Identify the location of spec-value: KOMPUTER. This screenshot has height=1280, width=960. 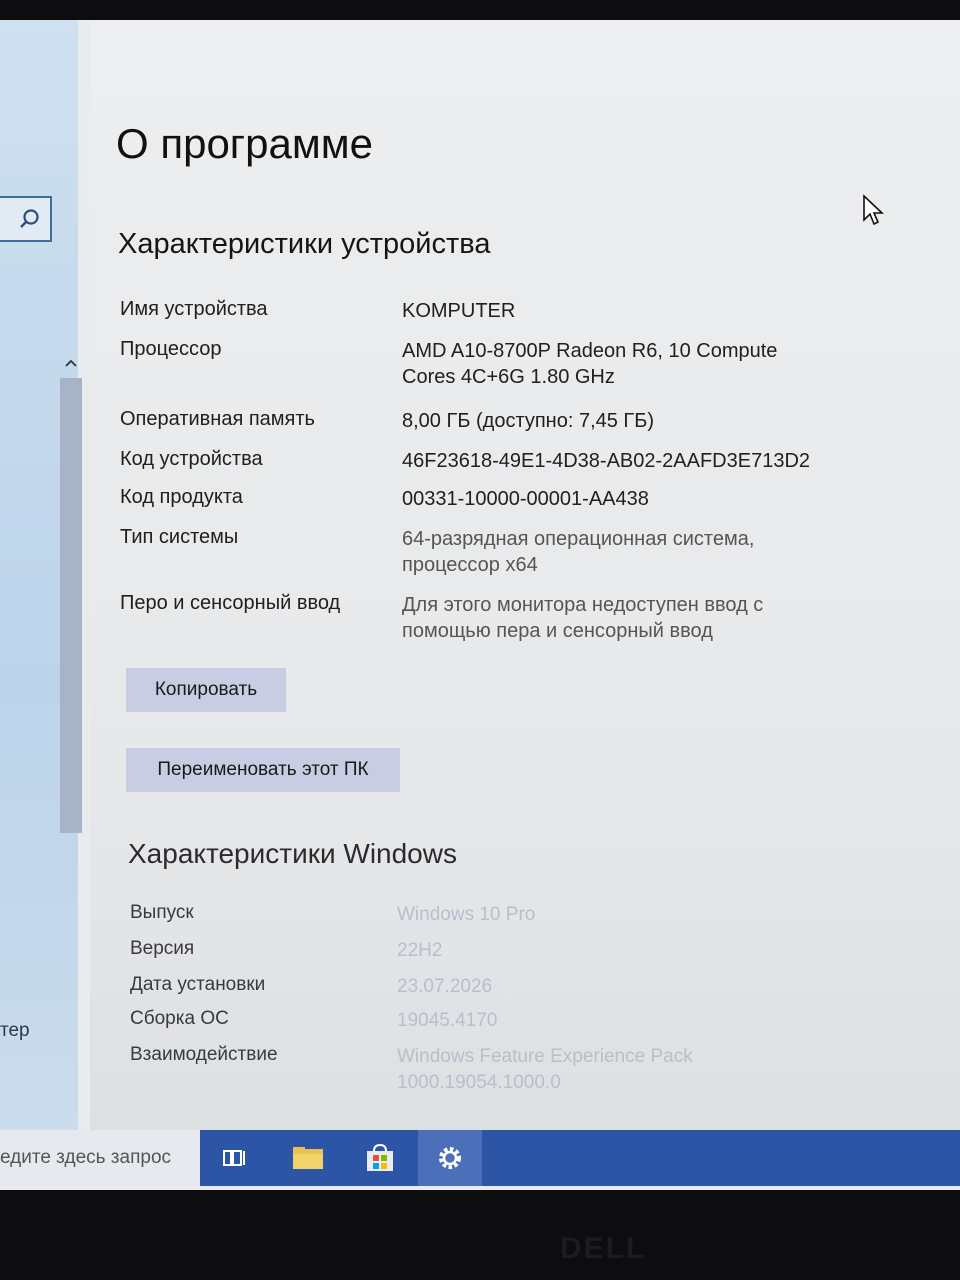
(459, 311).